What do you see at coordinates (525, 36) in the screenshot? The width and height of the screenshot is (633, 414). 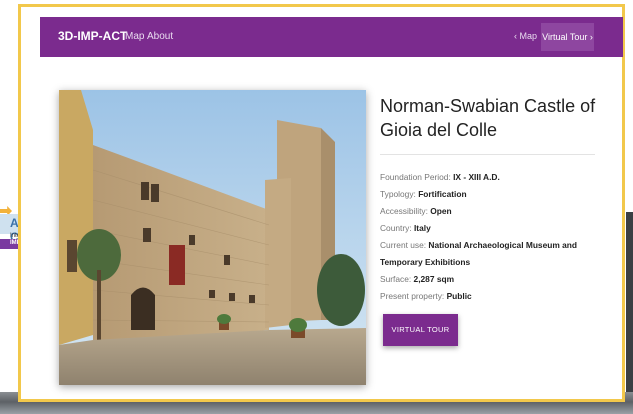 I see `prev-map-link: ‹ Map` at bounding box center [525, 36].